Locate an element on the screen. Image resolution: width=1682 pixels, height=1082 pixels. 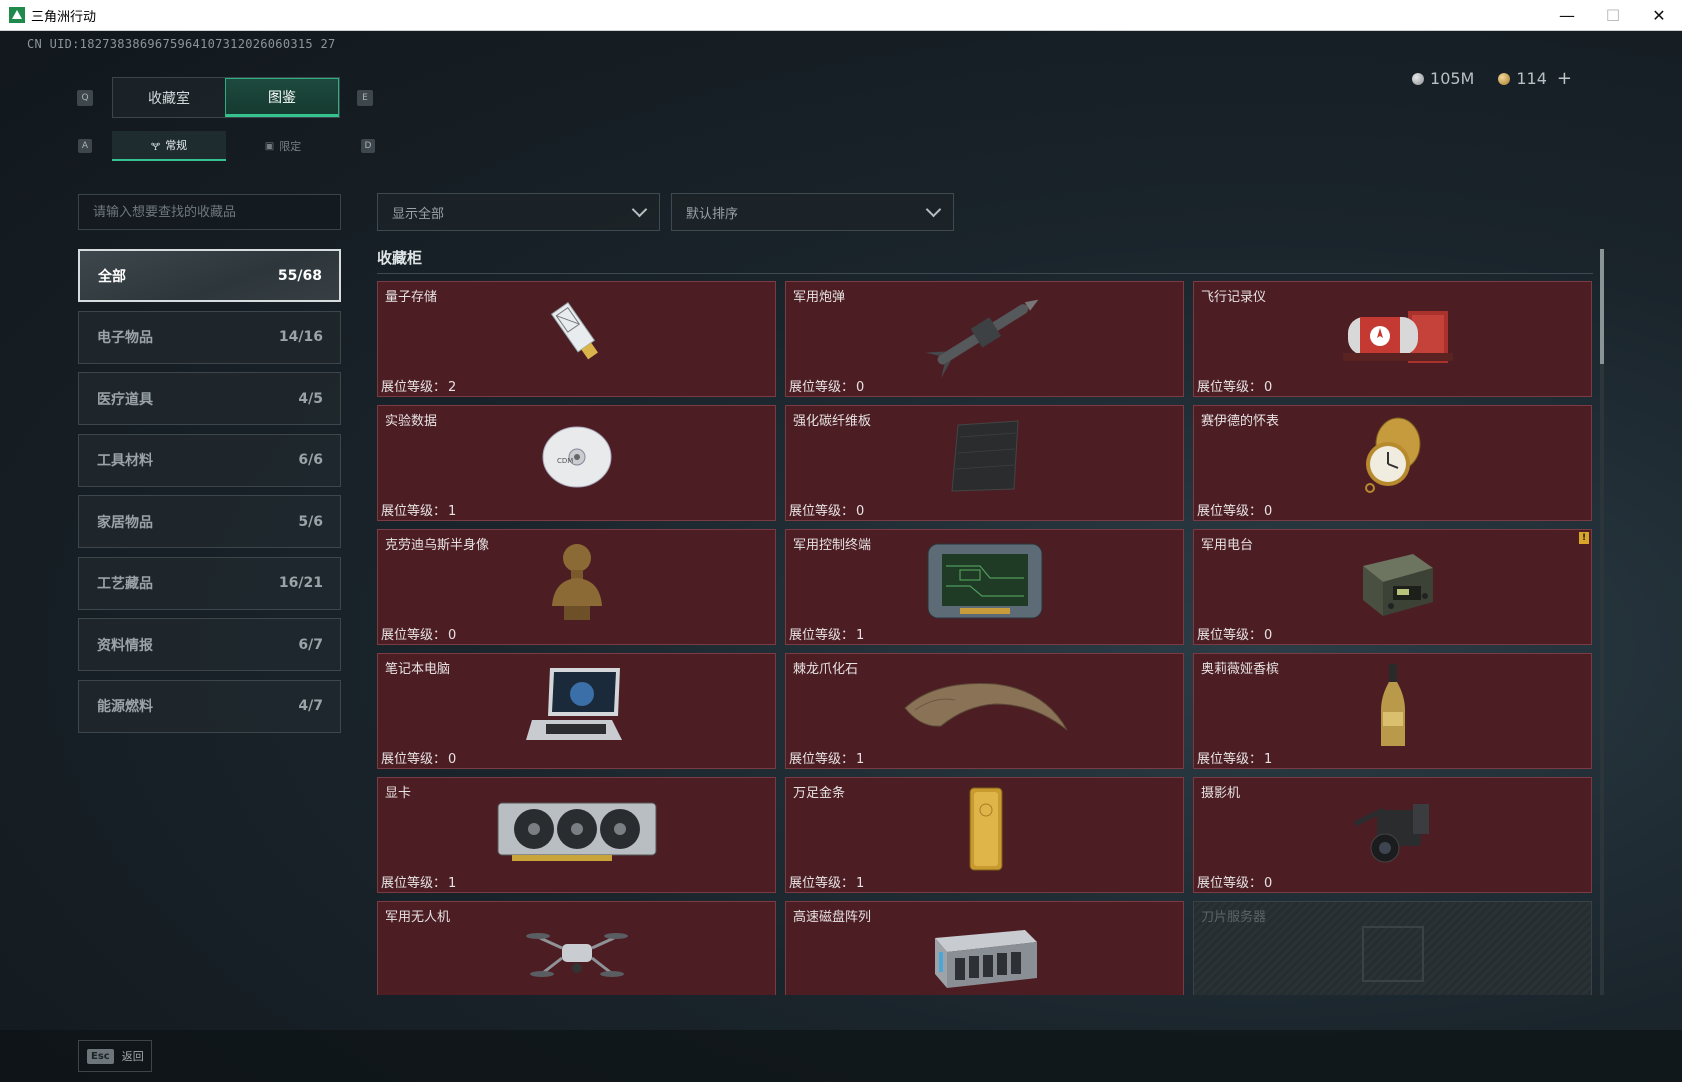
disk-array-icon is located at coordinates (985, 951).